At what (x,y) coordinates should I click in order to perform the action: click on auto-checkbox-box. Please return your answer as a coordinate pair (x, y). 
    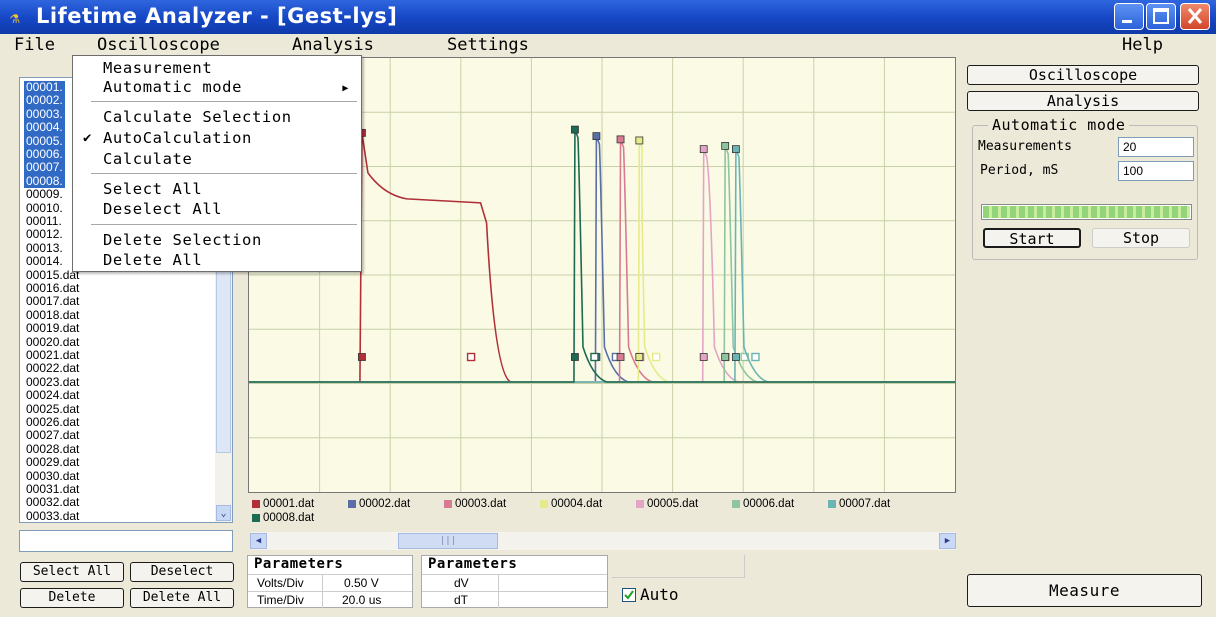
    Looking at the image, I should click on (629, 595).